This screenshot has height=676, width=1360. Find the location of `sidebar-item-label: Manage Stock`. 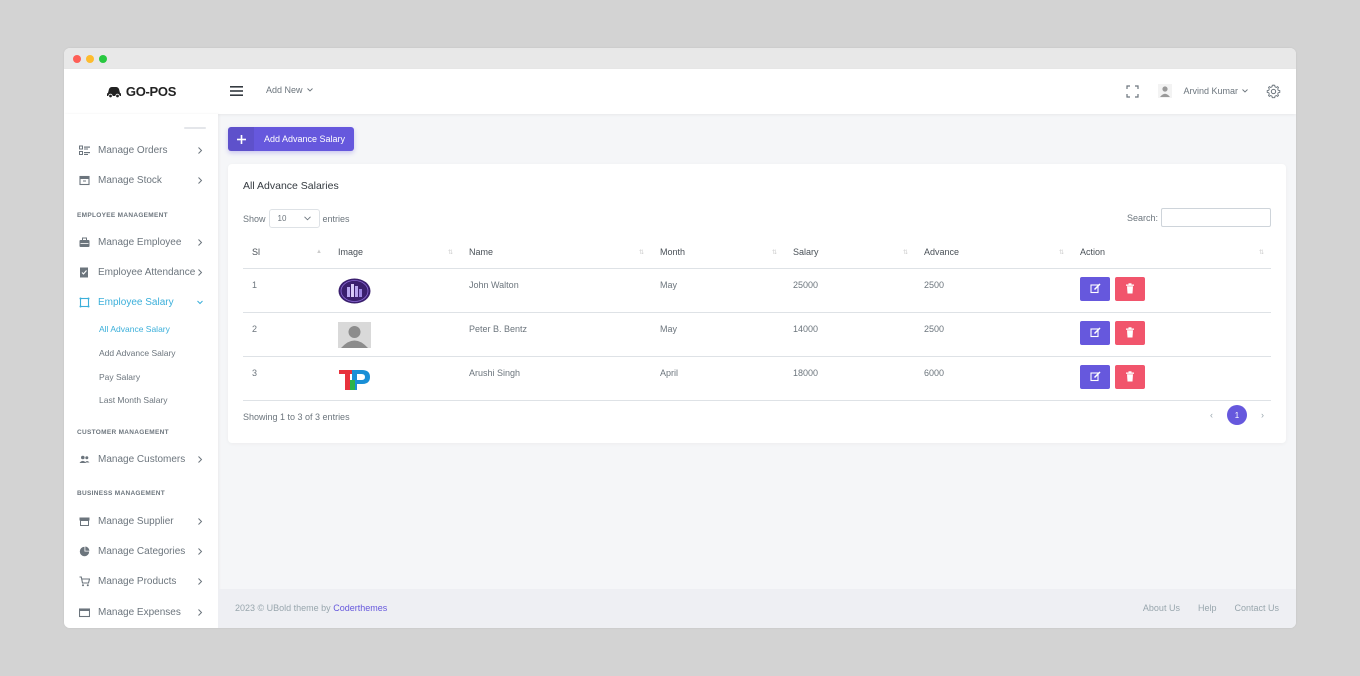

sidebar-item-label: Manage Stock is located at coordinates (130, 180).